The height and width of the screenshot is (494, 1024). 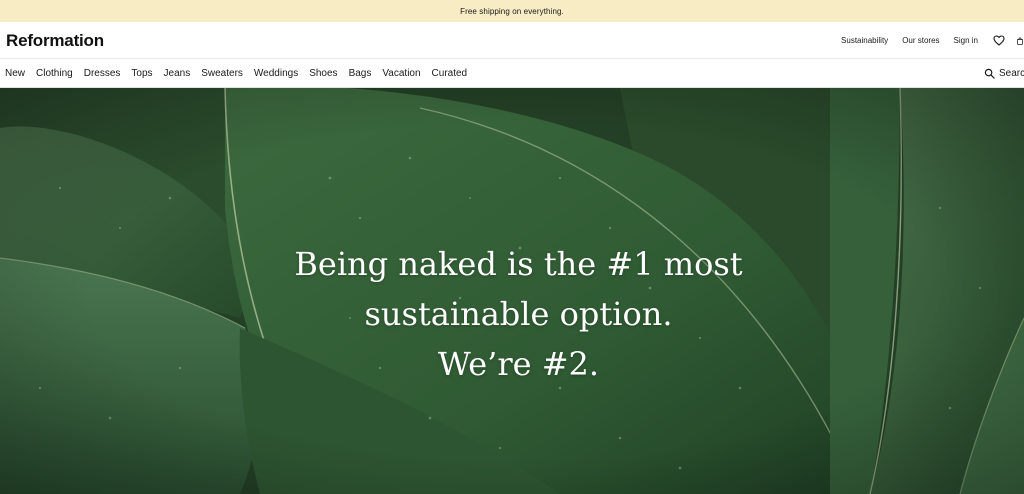 What do you see at coordinates (102, 73) in the screenshot?
I see `nav-item-dresses: Dresses` at bounding box center [102, 73].